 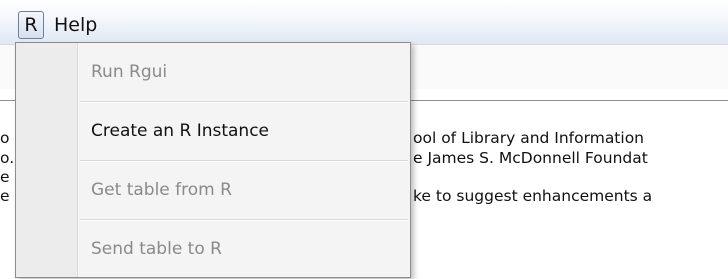 I want to click on menu-r: R, so click(x=31, y=25).